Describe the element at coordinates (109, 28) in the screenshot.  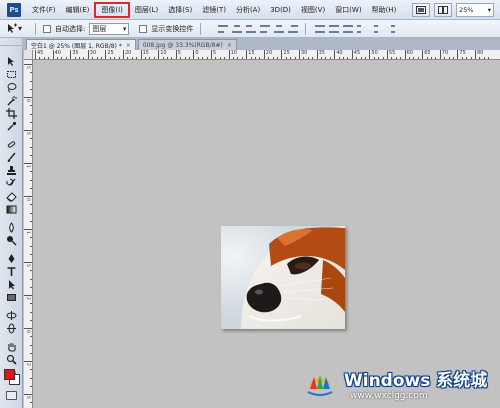
I see `auto-select-target-select: 图层 ▾` at that location.